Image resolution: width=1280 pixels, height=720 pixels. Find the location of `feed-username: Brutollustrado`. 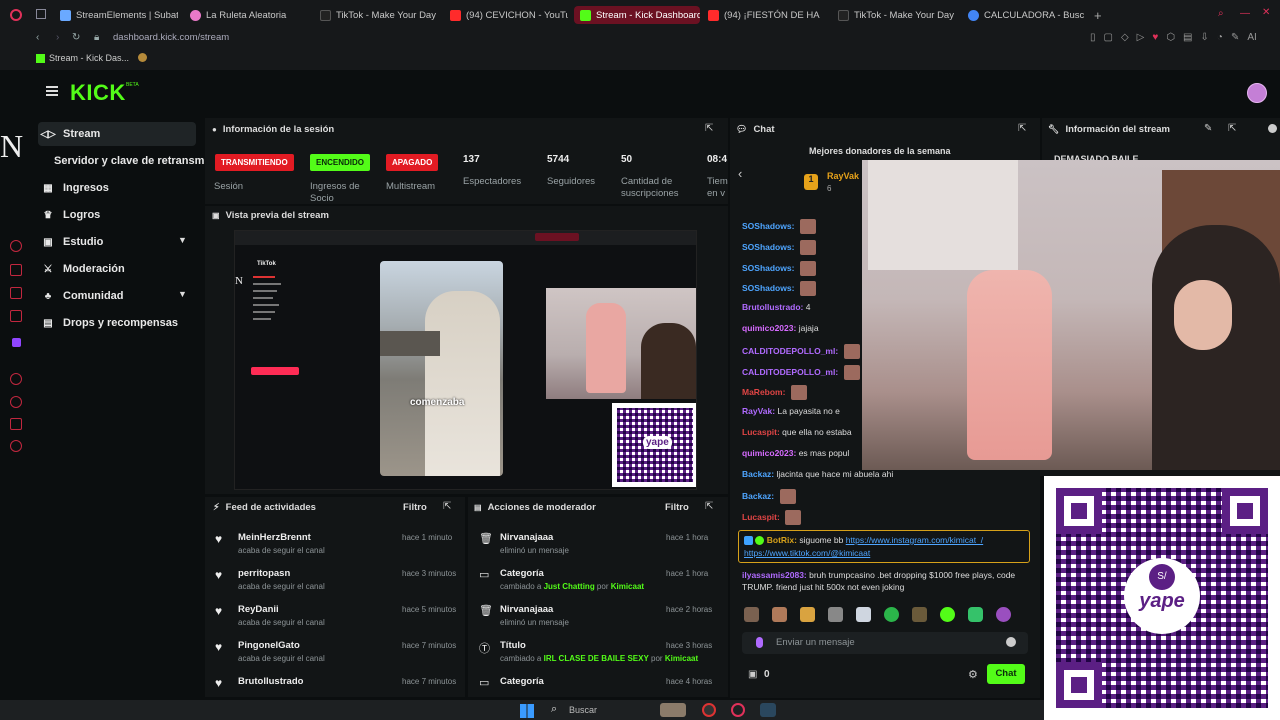

feed-username: Brutollustrado is located at coordinates (270, 681).